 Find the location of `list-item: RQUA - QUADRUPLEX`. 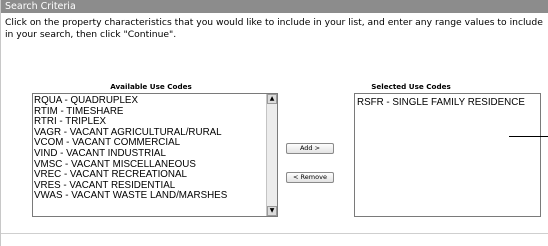

list-item: RQUA - QUADRUPLEX is located at coordinates (155, 101).